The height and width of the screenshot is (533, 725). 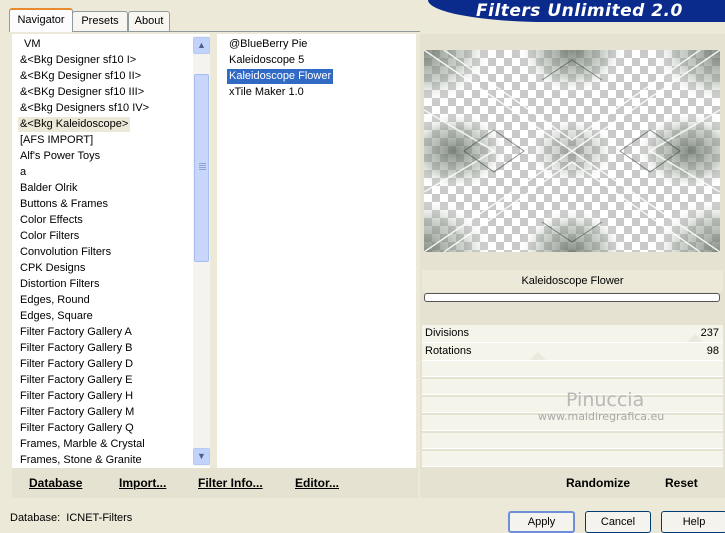 I want to click on category-item: Filter Factory Gallery M, so click(x=77, y=412).